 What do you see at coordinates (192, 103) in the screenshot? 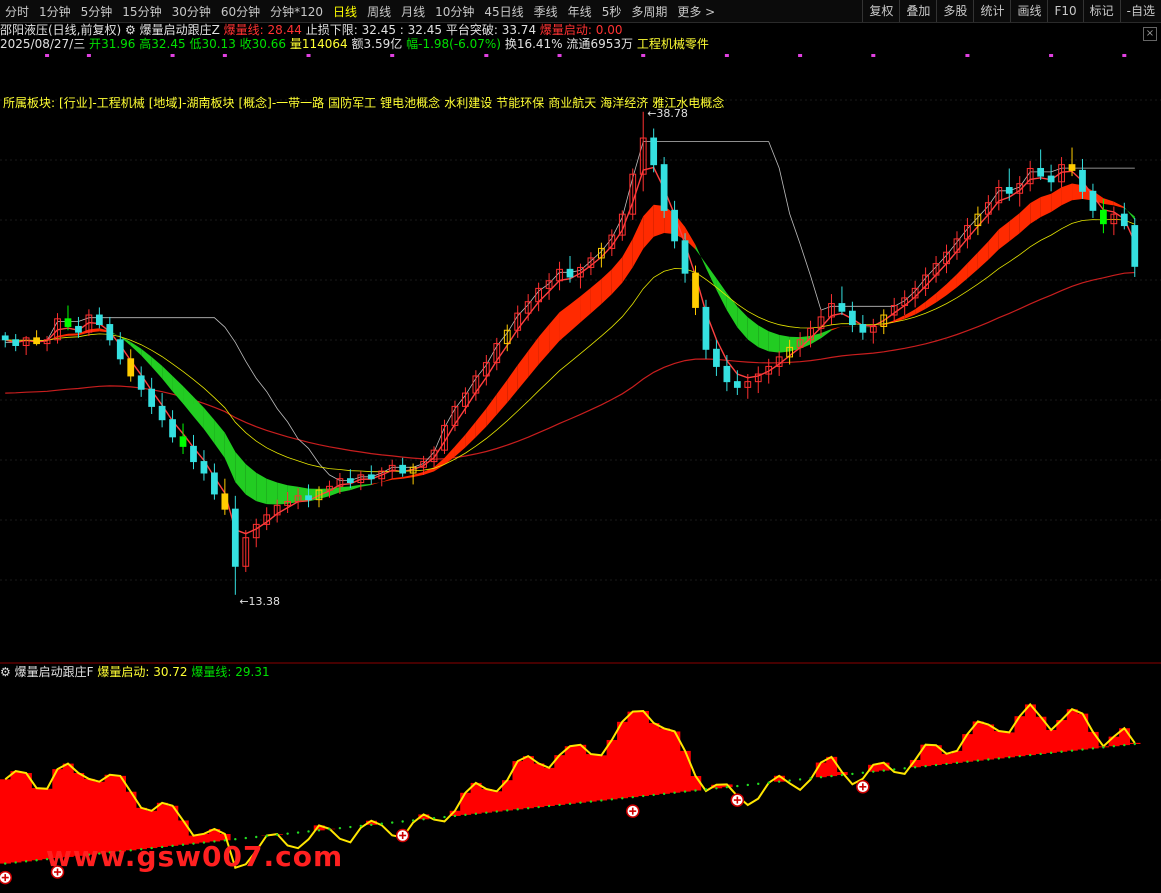
I see `sector-item-2: [地域]-湖南板块` at bounding box center [192, 103].